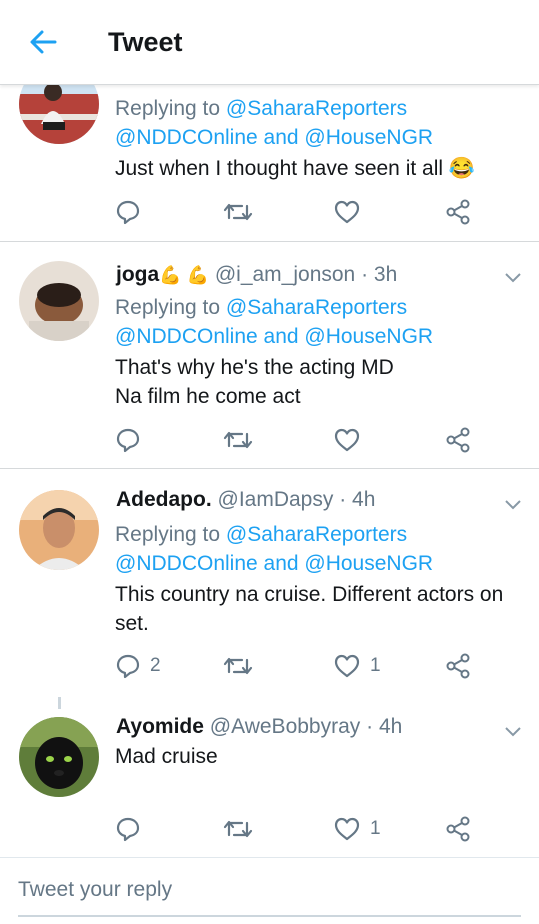 This screenshot has width=539, height=924. What do you see at coordinates (295, 168) in the screenshot?
I see `tweet-text: Just when I thought have seen it all 😂` at bounding box center [295, 168].